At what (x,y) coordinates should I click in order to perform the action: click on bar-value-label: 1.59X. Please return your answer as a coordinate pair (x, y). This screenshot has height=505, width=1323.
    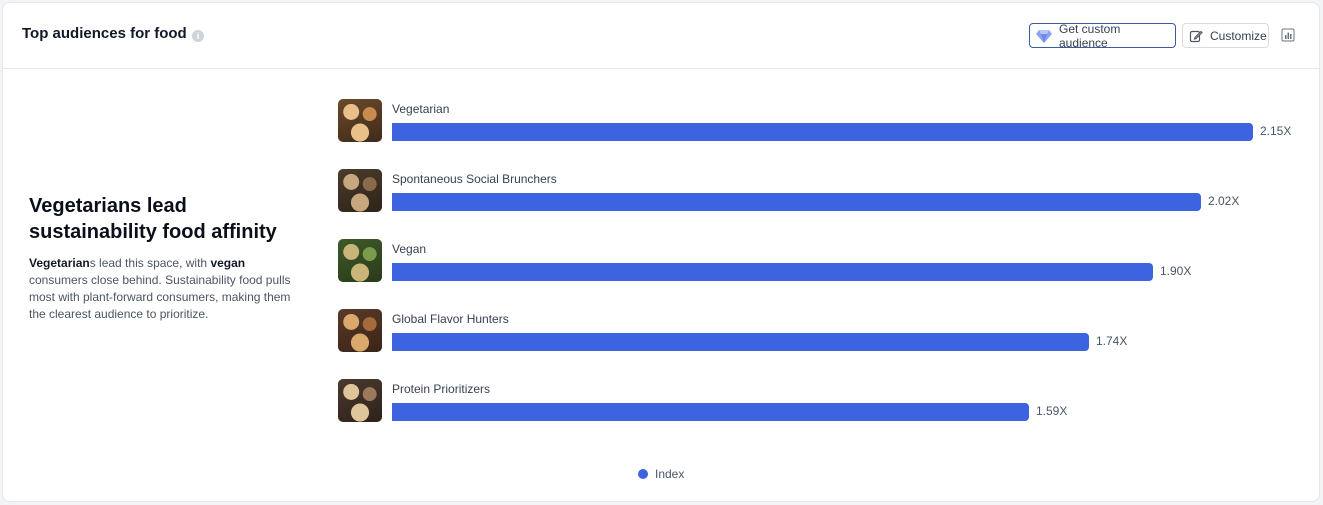
    Looking at the image, I should click on (1052, 411).